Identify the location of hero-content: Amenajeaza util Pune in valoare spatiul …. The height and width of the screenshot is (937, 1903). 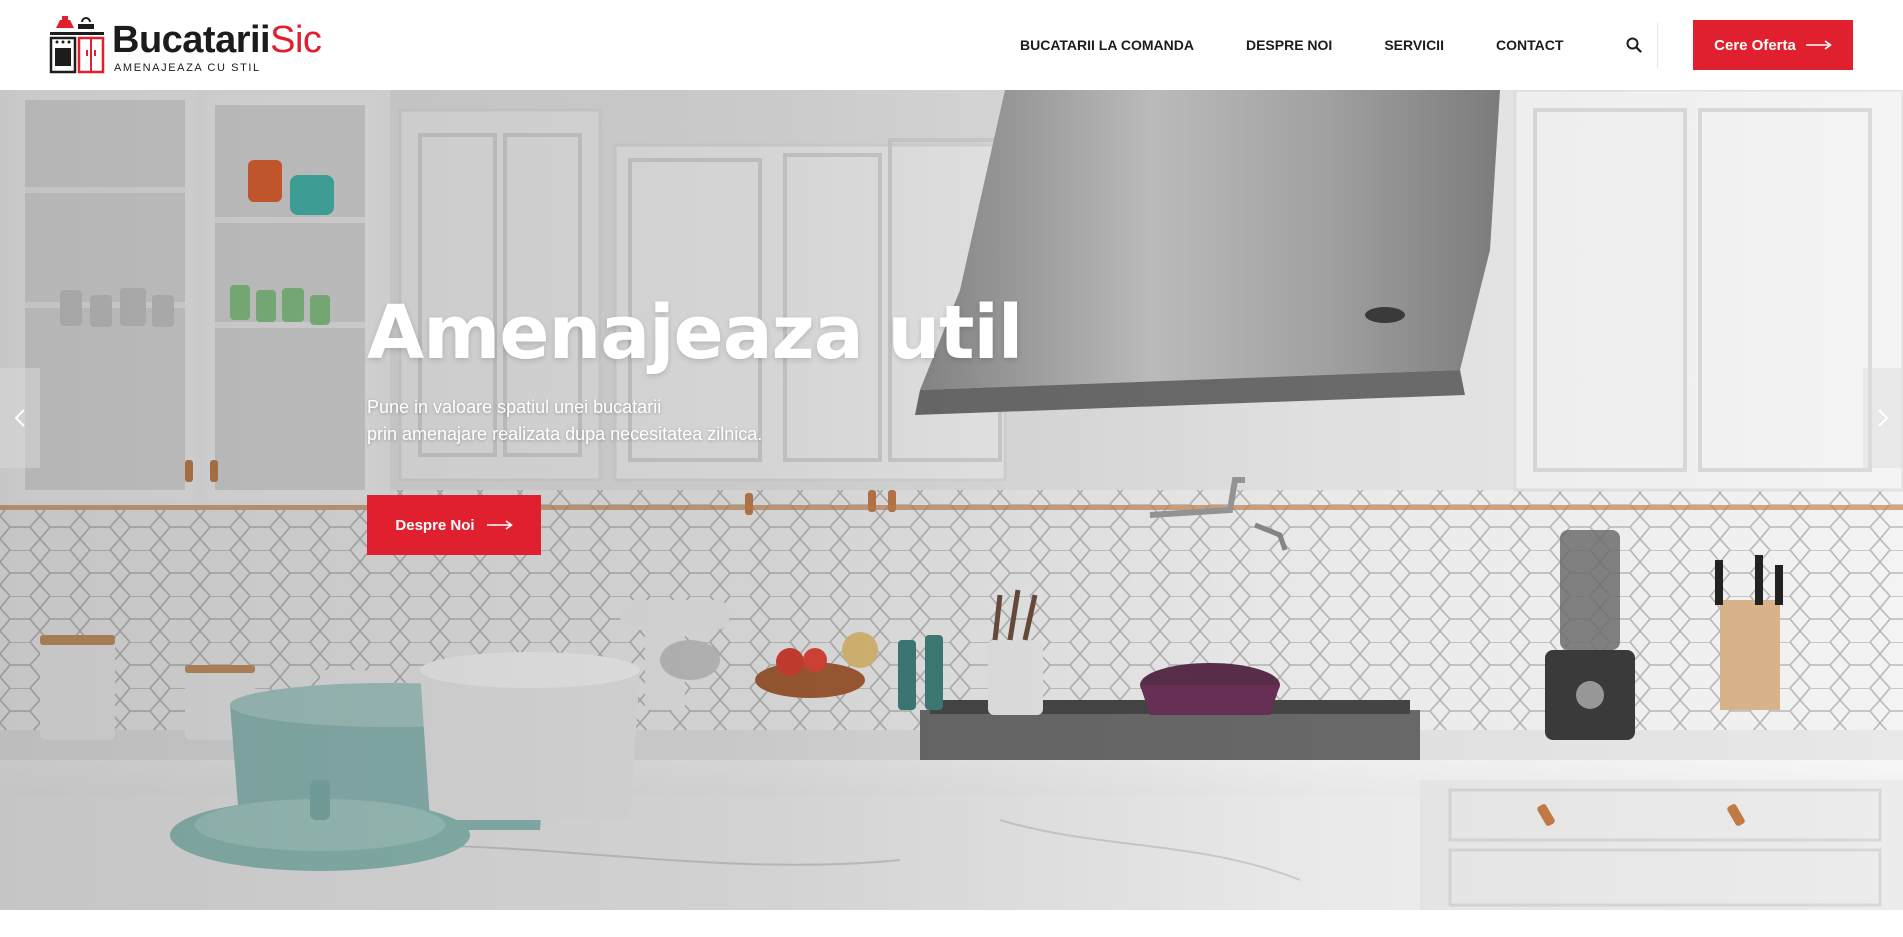
(747, 422).